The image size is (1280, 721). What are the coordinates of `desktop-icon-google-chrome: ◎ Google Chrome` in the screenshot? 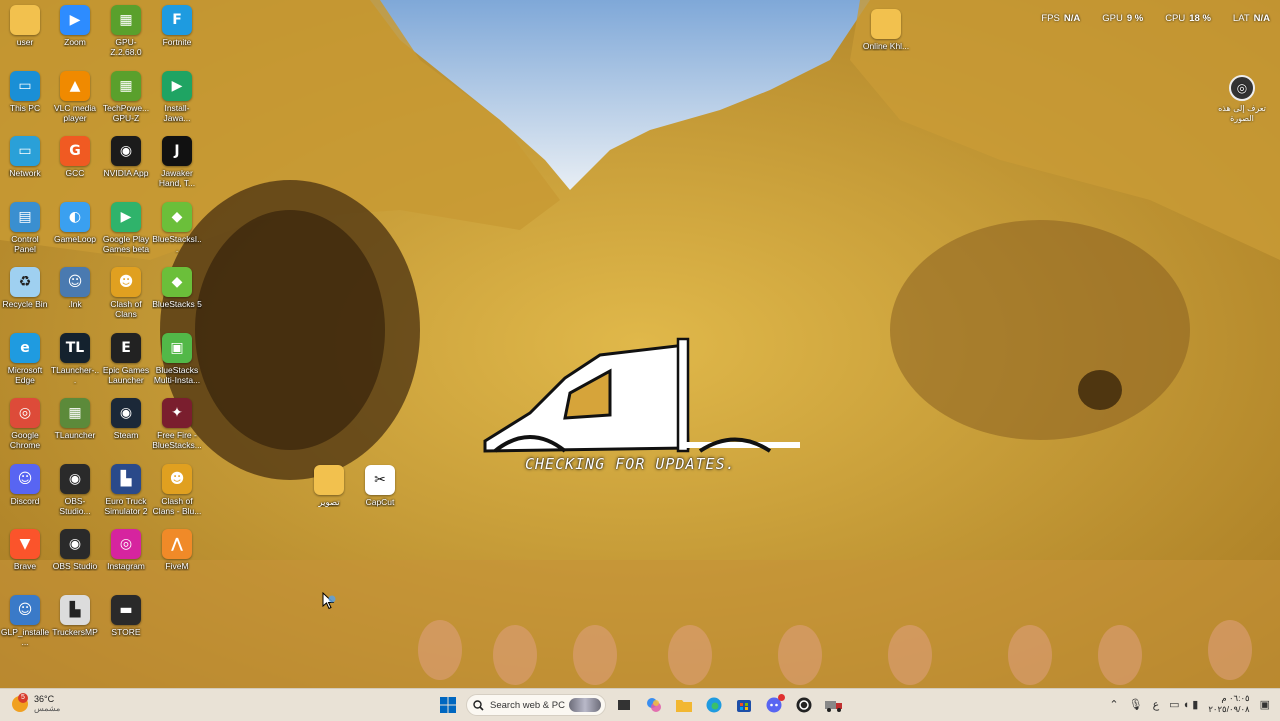 It's located at (25, 424).